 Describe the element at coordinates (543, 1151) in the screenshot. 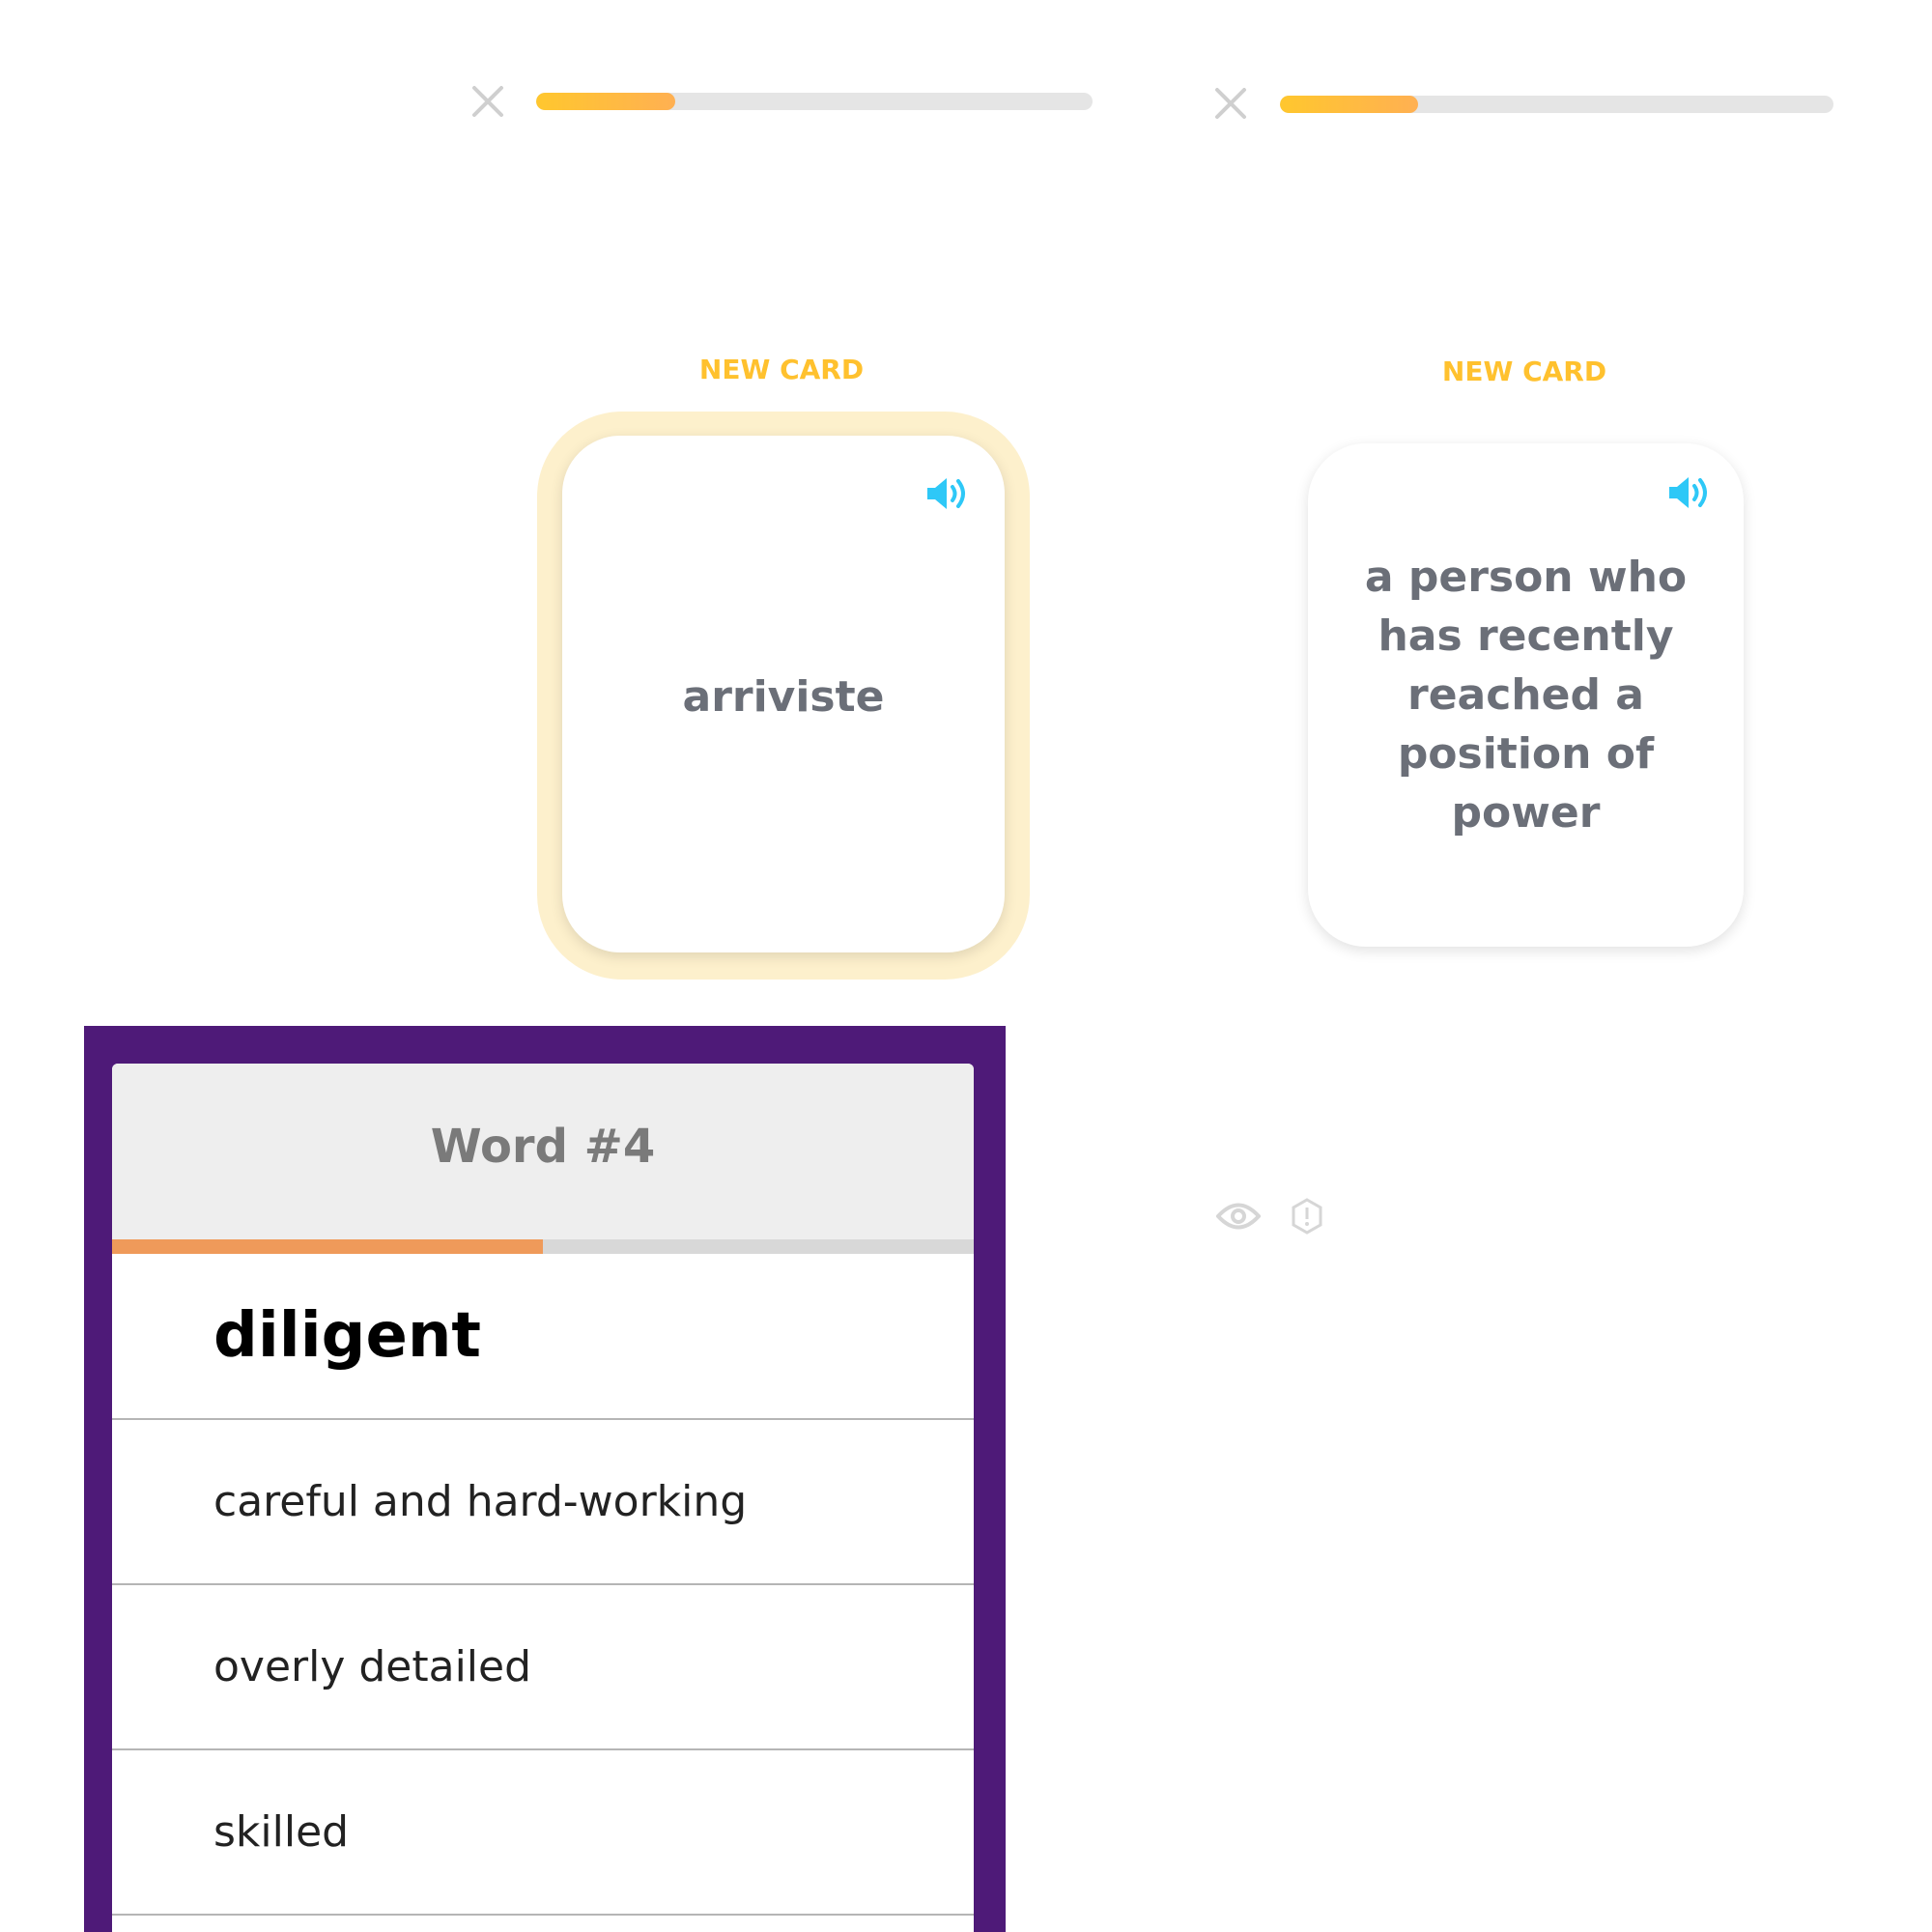

I see `quiz-title: Word #4` at that location.